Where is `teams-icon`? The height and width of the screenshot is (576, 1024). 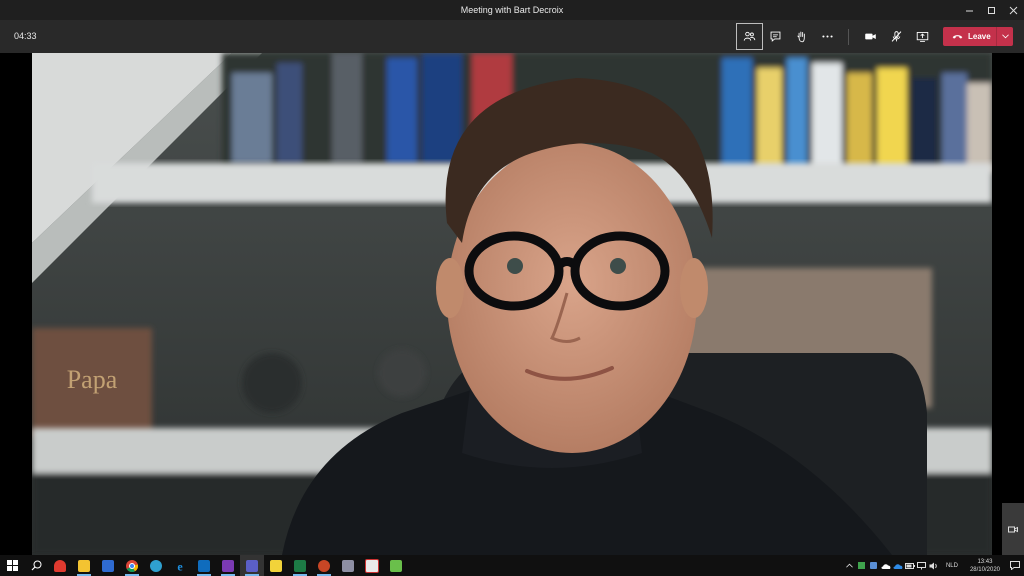 teams-icon is located at coordinates (252, 565).